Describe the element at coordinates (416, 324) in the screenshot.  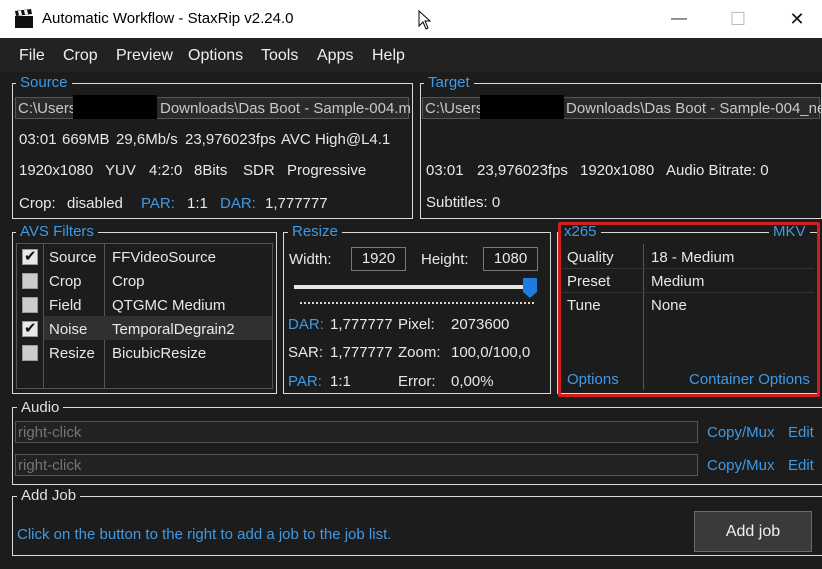
I see `pixel-label: Pixel:` at that location.